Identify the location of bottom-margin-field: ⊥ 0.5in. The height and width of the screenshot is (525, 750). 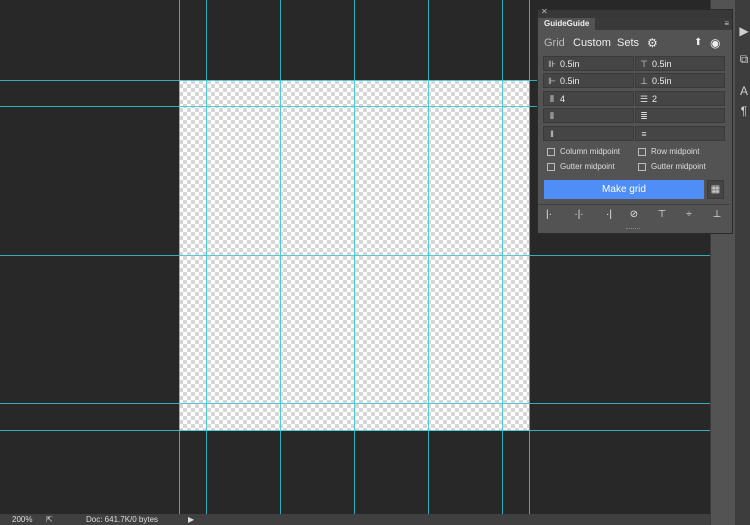
(680, 80).